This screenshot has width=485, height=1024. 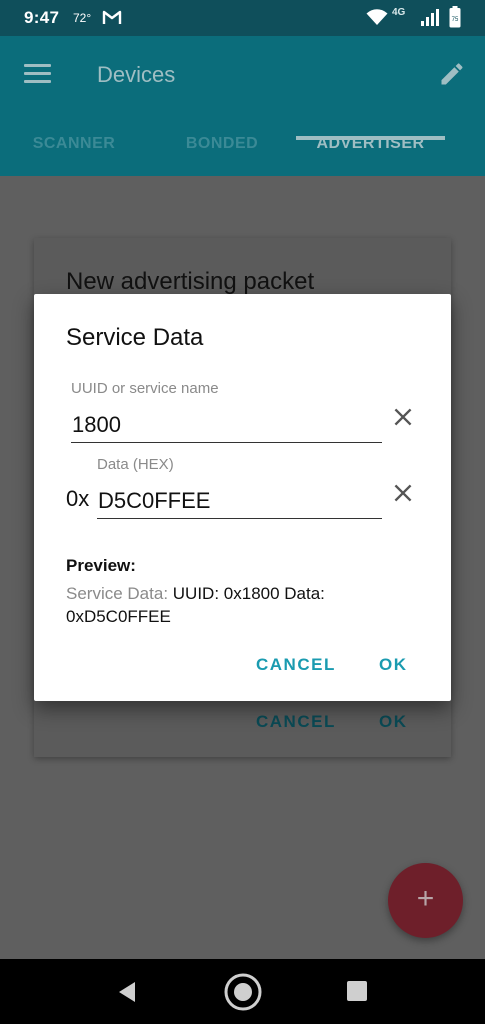 I want to click on app-bar: Devices SCANNER BONDED ADVERTISER, so click(x=242, y=106).